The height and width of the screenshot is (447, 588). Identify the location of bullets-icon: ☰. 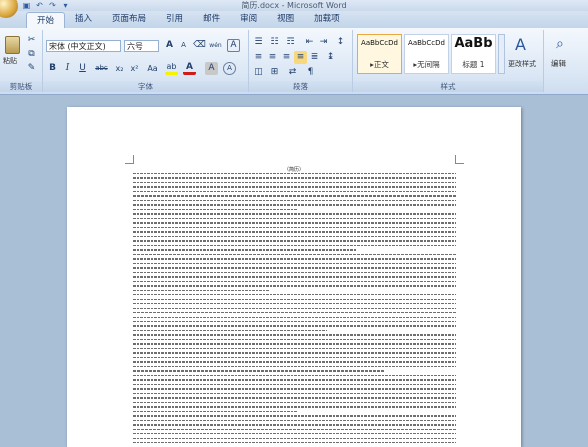
(258, 42).